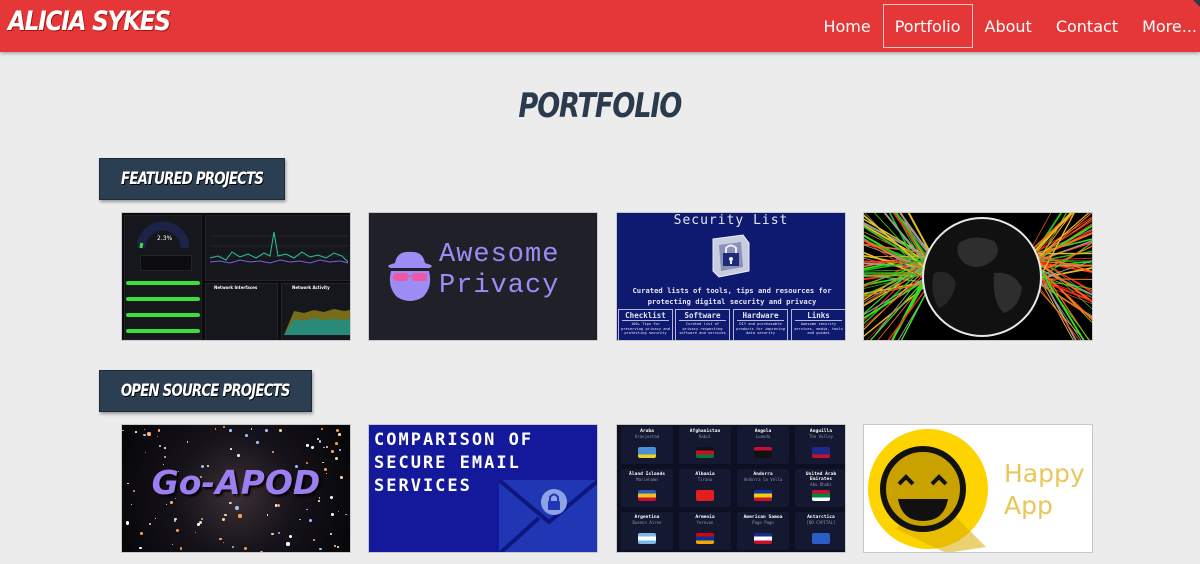 This screenshot has width=1200, height=564. What do you see at coordinates (705, 479) in the screenshot?
I see `country-capital: Tirana` at bounding box center [705, 479].